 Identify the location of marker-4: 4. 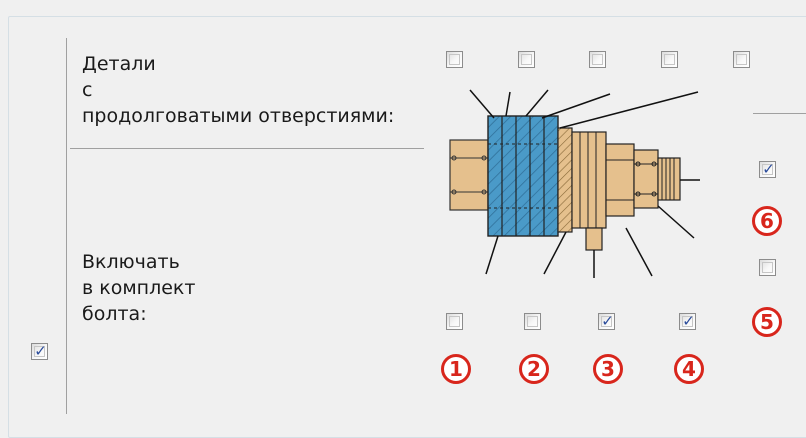
(689, 369).